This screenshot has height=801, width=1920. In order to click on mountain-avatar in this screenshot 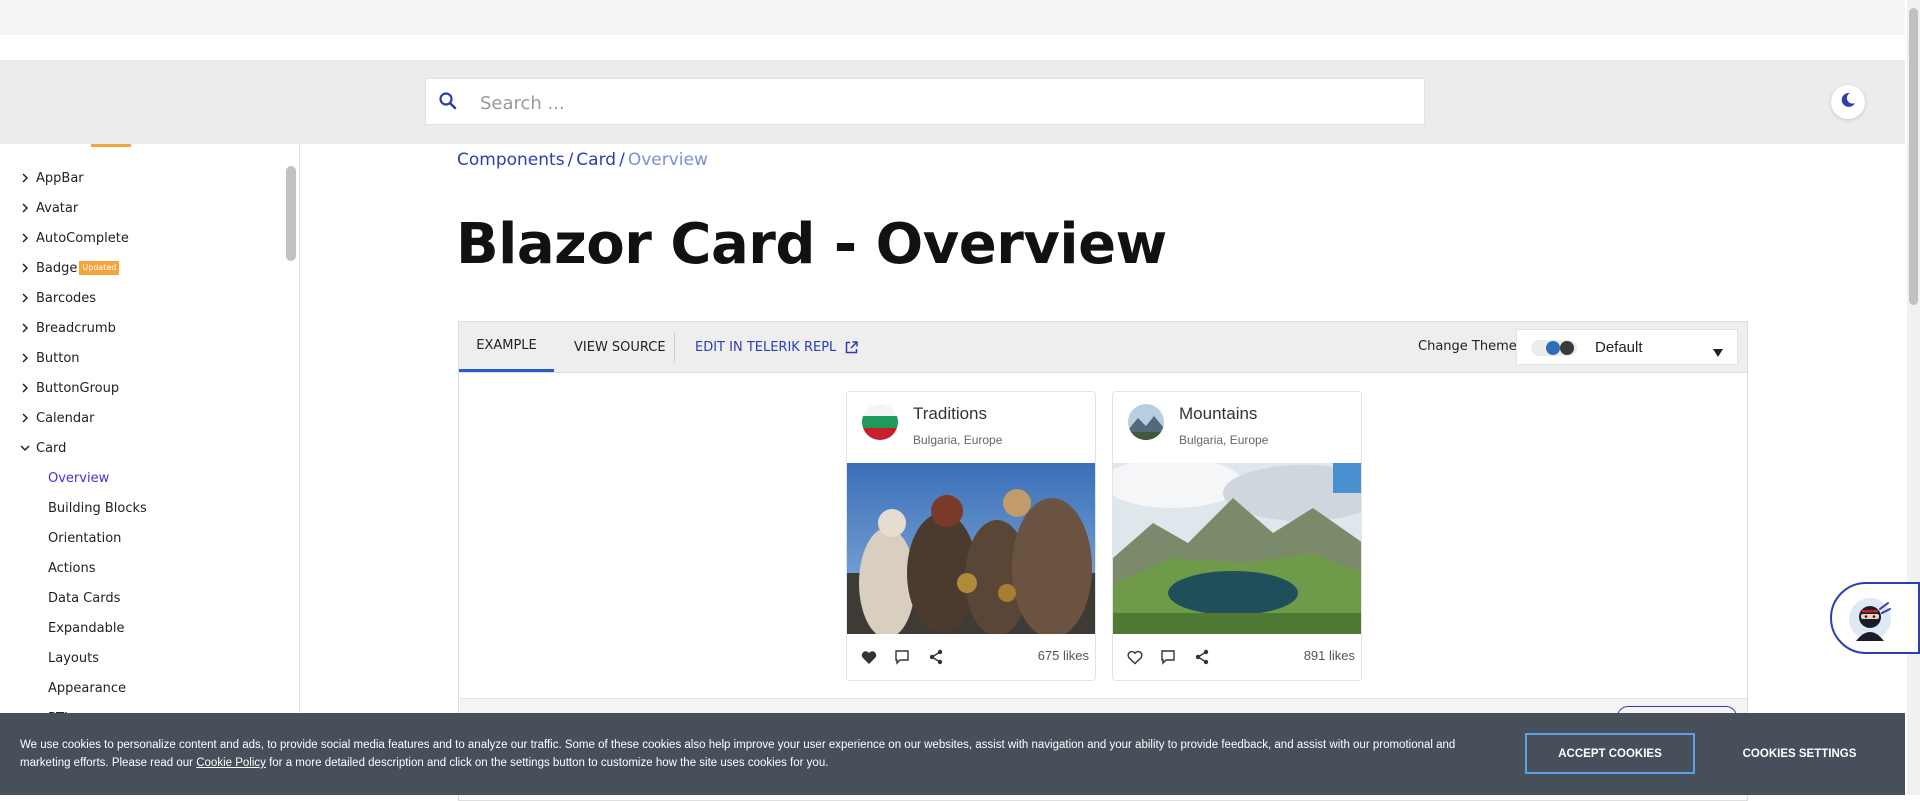, I will do `click(1146, 422)`.